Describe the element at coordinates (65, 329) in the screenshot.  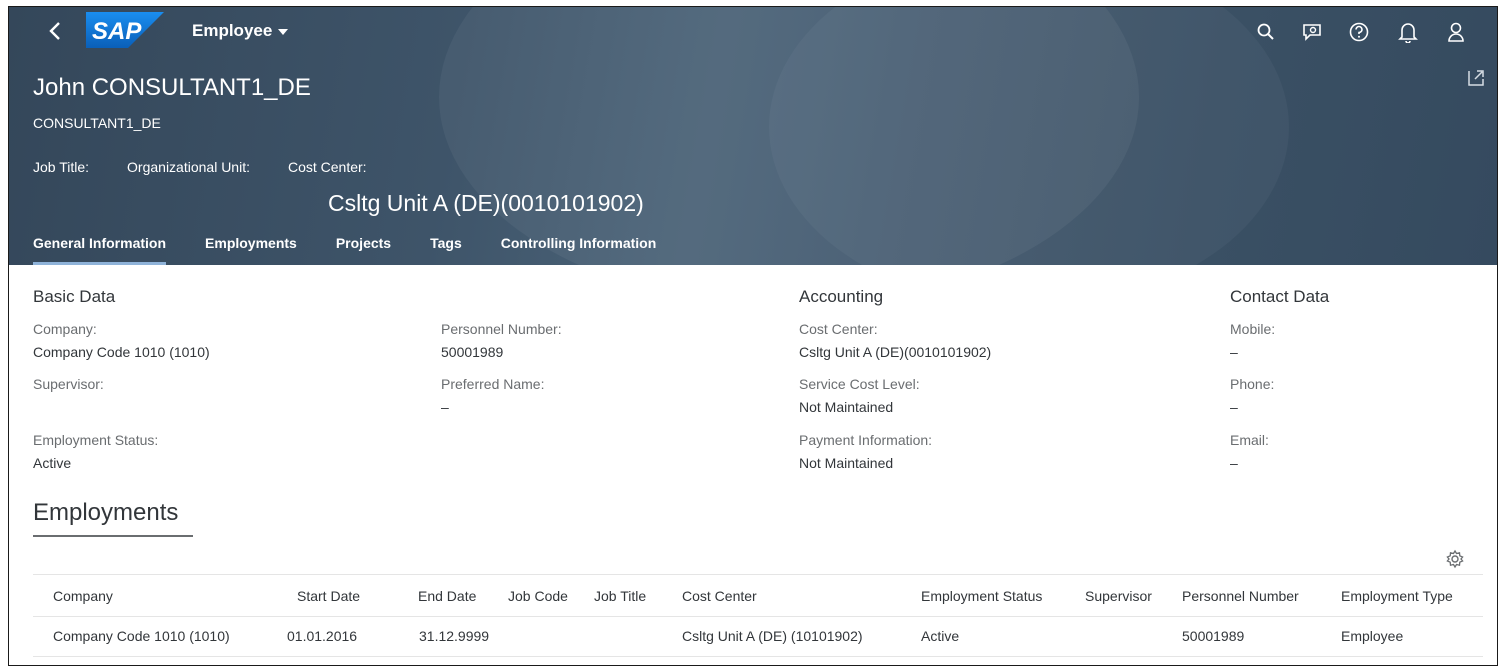
I see `company-label: Company:` at that location.